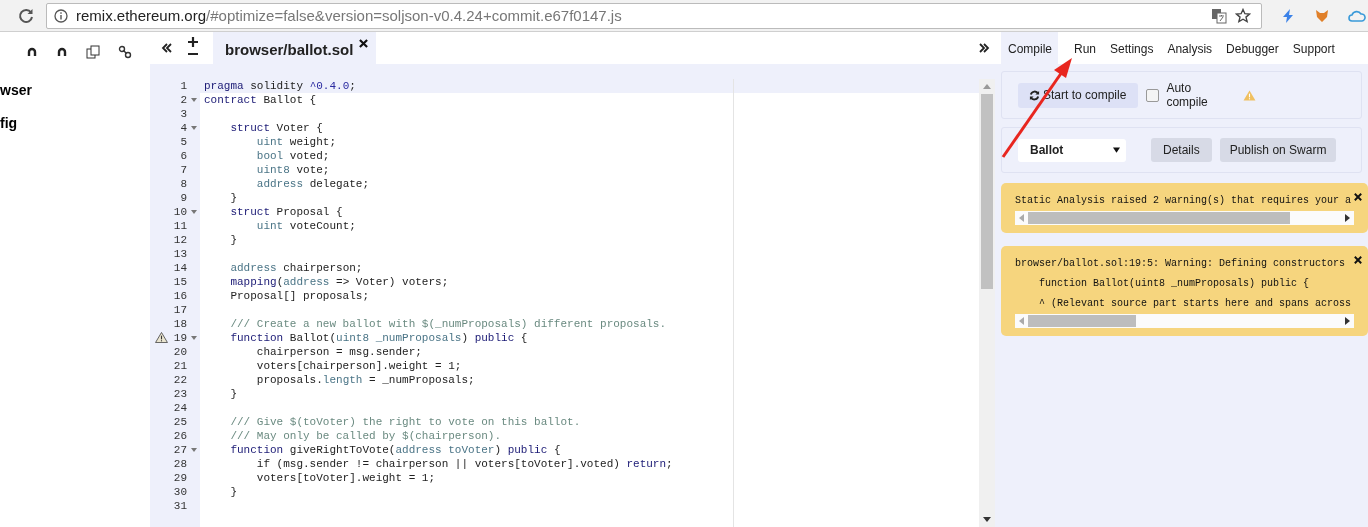 Image resolution: width=1368 pixels, height=527 pixels. What do you see at coordinates (1029, 48) in the screenshot?
I see `panel-tab: Compile` at bounding box center [1029, 48].